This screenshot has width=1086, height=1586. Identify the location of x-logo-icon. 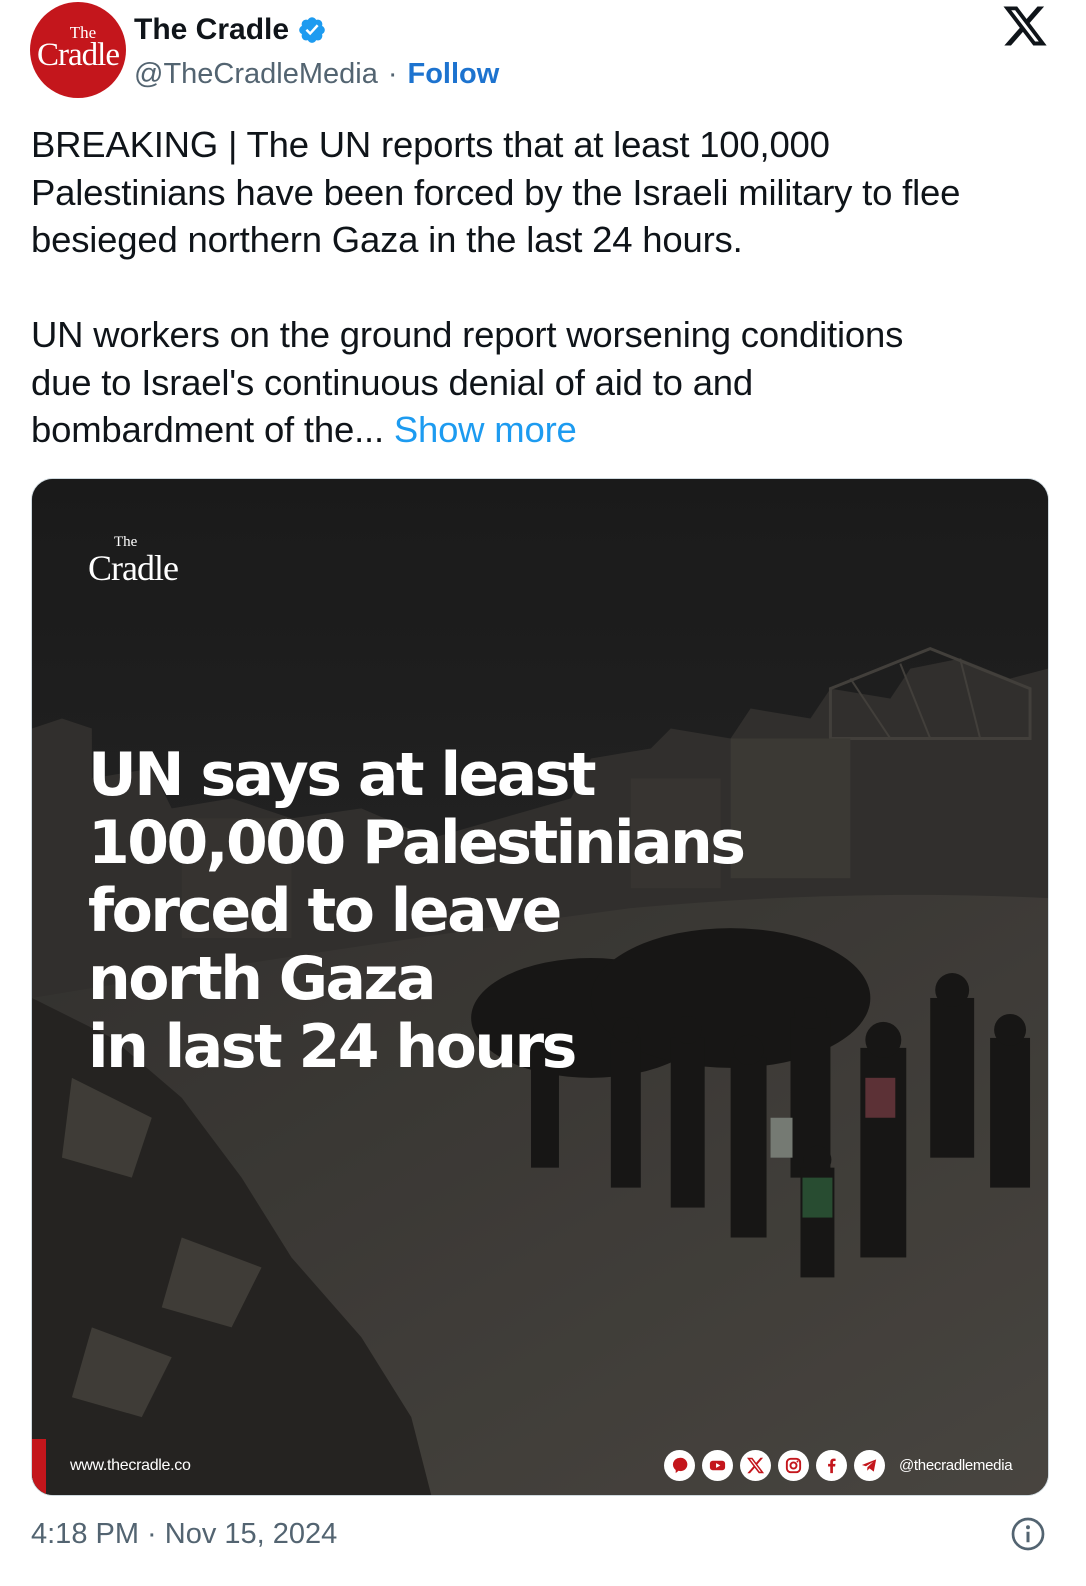
(1025, 26).